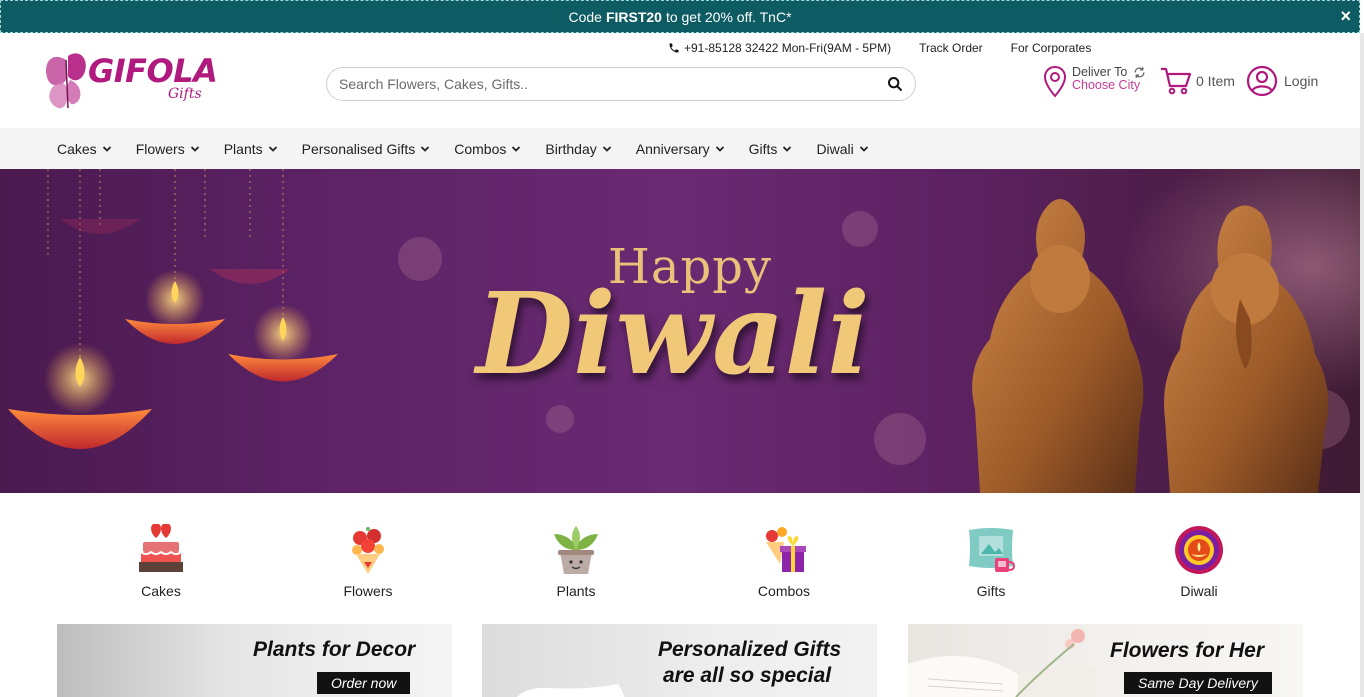  Describe the element at coordinates (358, 148) in the screenshot. I see `nav-label: Personalised Gifts` at that location.